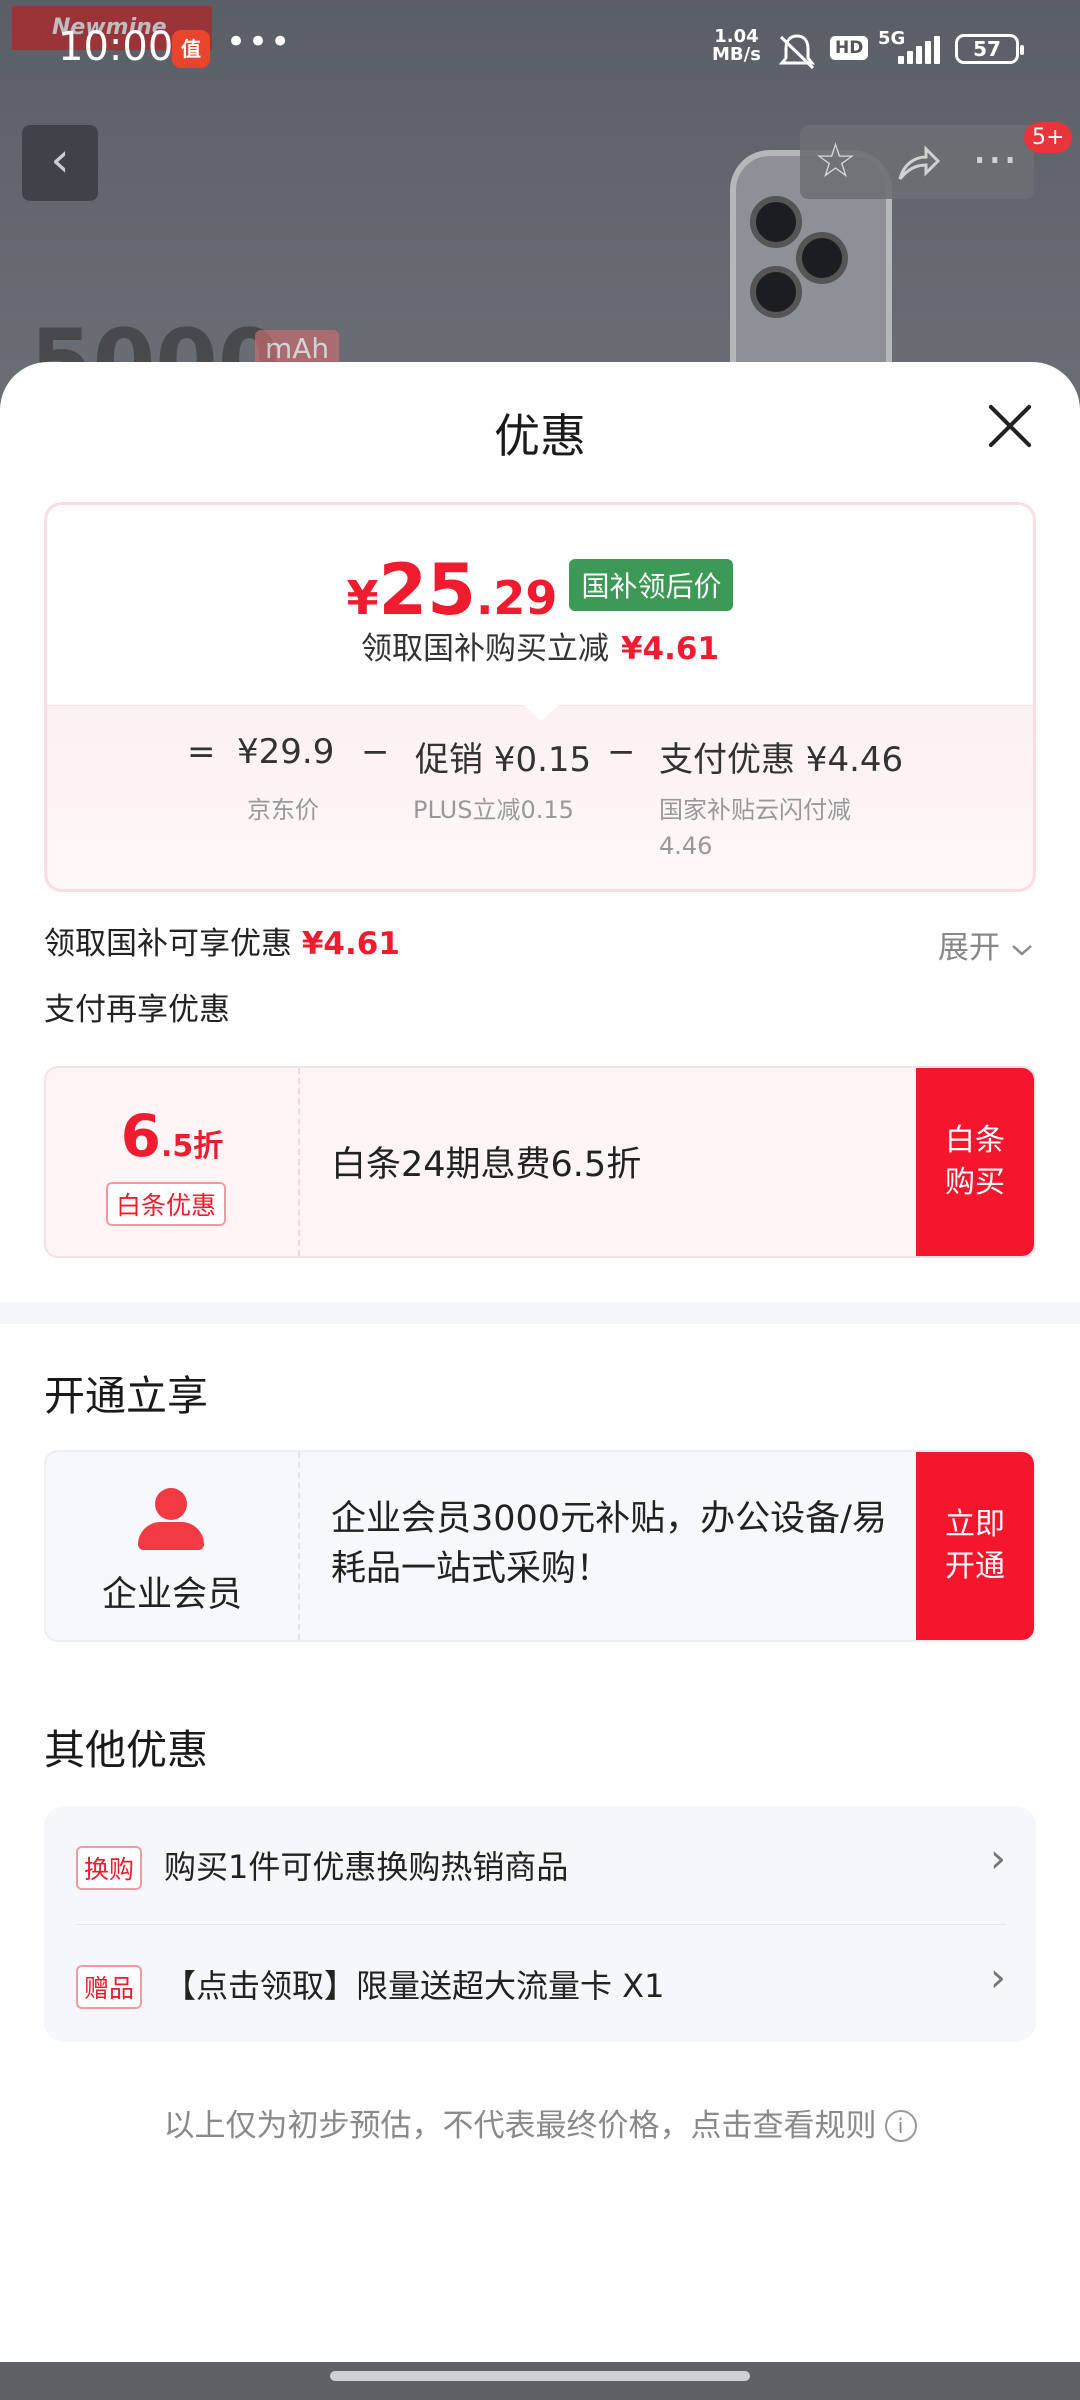  I want to click on close-icon, so click(1010, 427).